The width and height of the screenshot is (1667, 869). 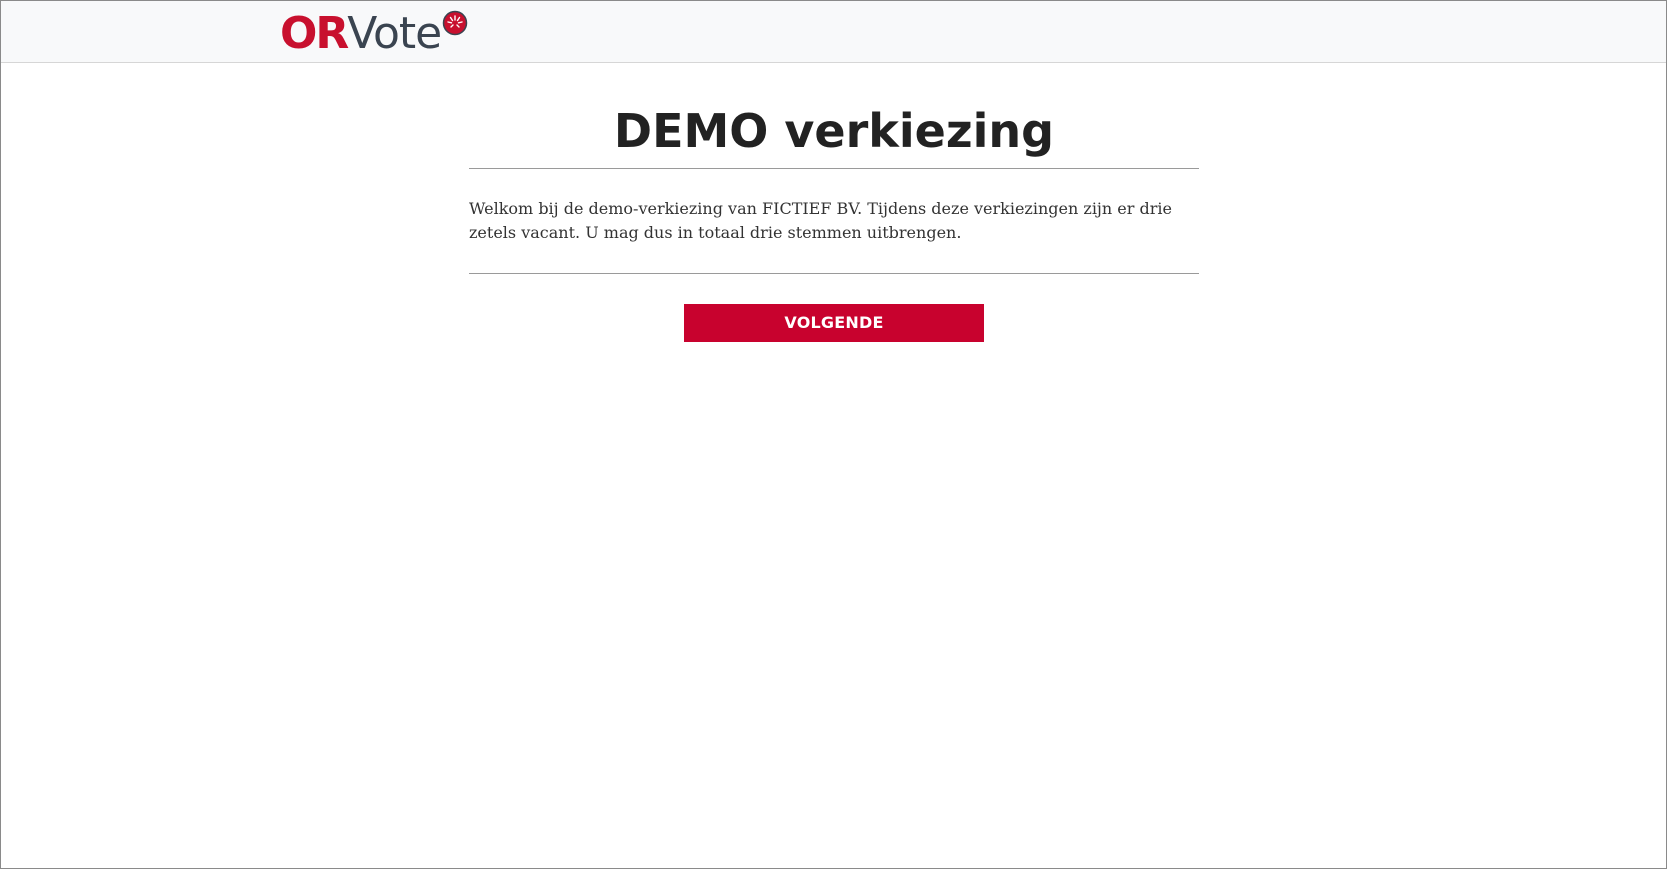 I want to click on orvote-logo: OR Vote, so click(x=374, y=34).